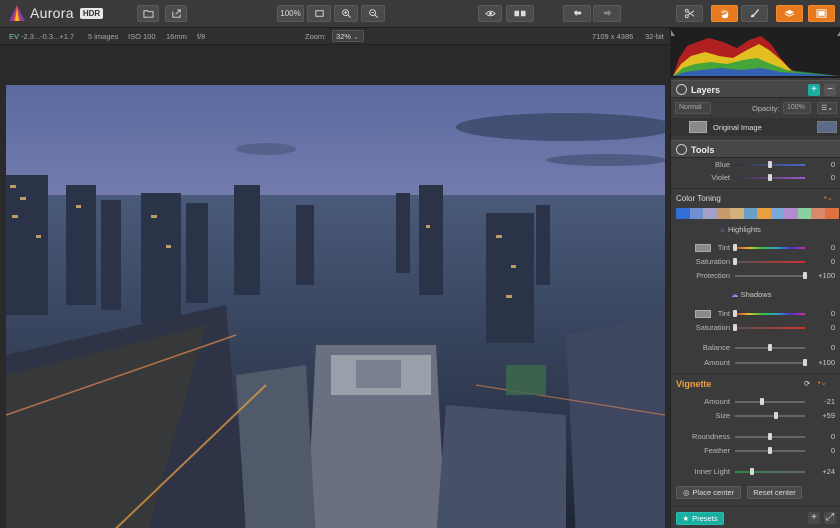 Image resolution: width=840 pixels, height=528 pixels. What do you see at coordinates (705, 518) in the screenshot?
I see `presets-label: Presets` at bounding box center [705, 518].